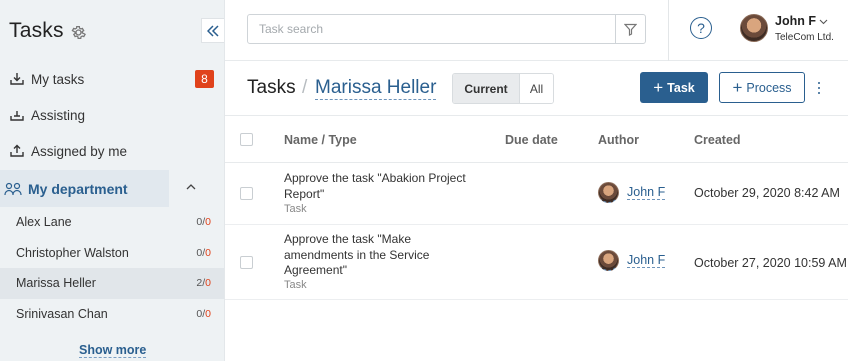 The width and height of the screenshot is (848, 361). I want to click on sidebar-item-assigned-by-me: Assigned by me, so click(112, 151).